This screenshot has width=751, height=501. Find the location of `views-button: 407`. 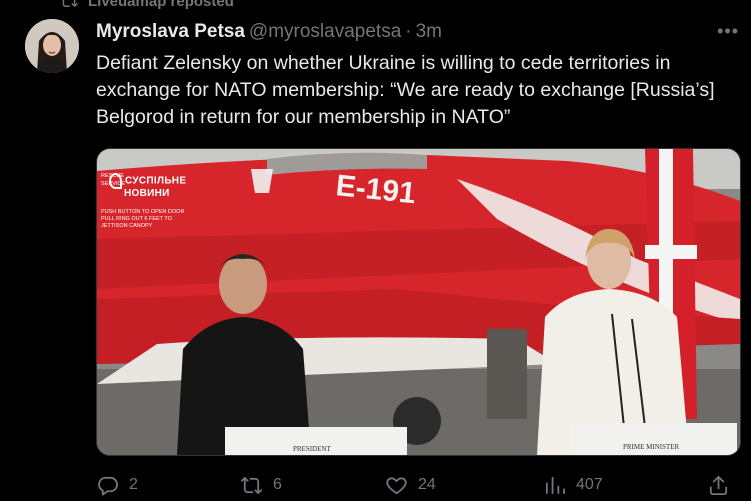

views-button: 407 is located at coordinates (573, 485).